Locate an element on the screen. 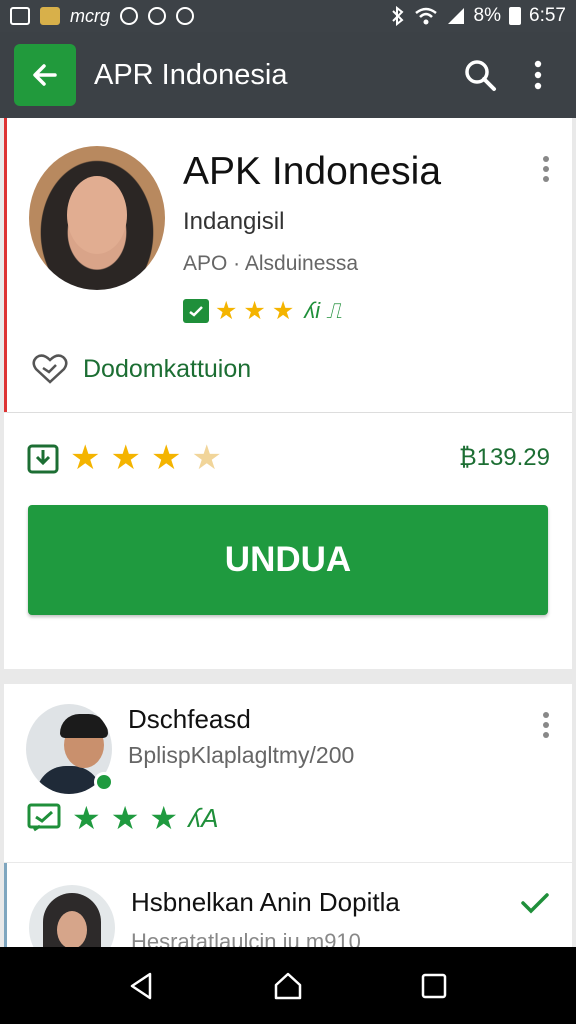  back-triangle-icon is located at coordinates (142, 986).